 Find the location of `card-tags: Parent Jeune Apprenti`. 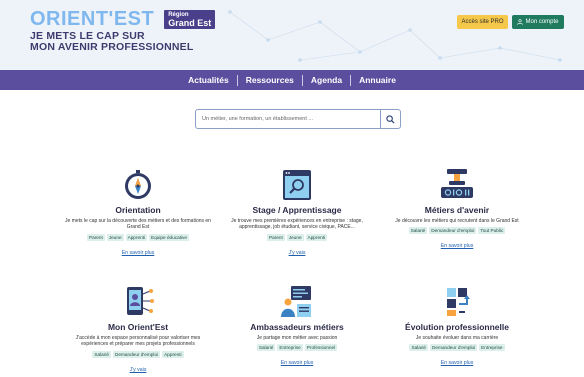

card-tags: Parent Jeune Apprenti is located at coordinates (297, 237).